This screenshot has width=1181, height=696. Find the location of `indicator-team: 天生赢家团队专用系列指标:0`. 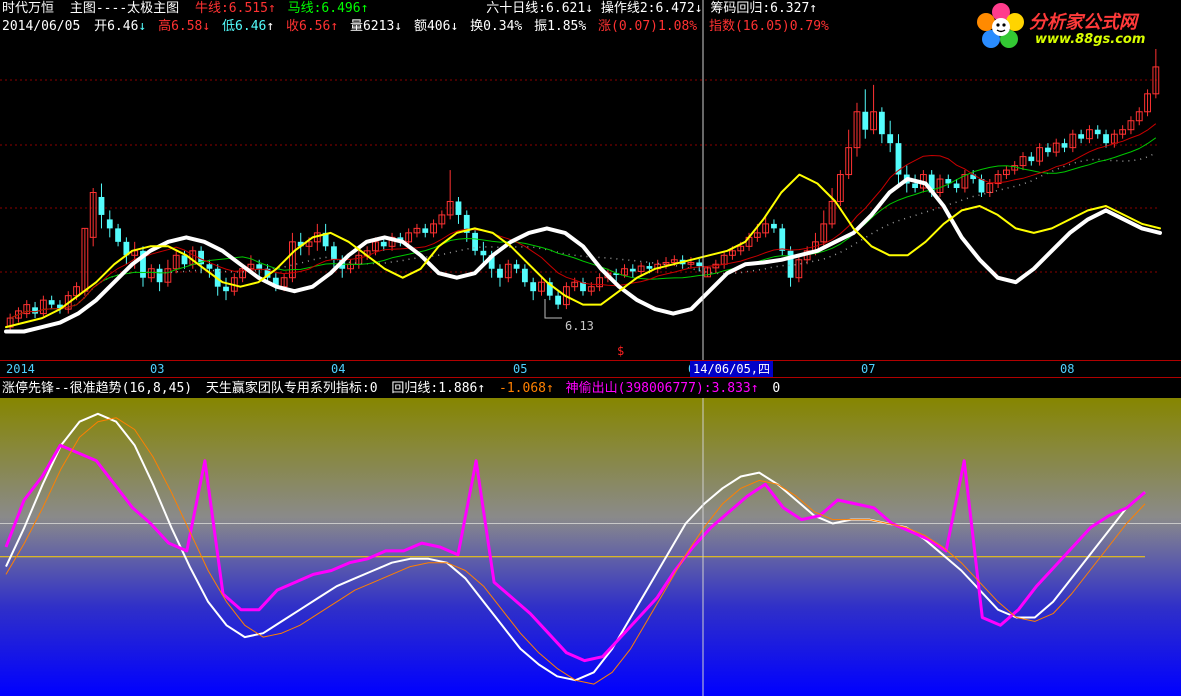

indicator-team: 天生赢家团队专用系列指标:0 is located at coordinates (291, 388).